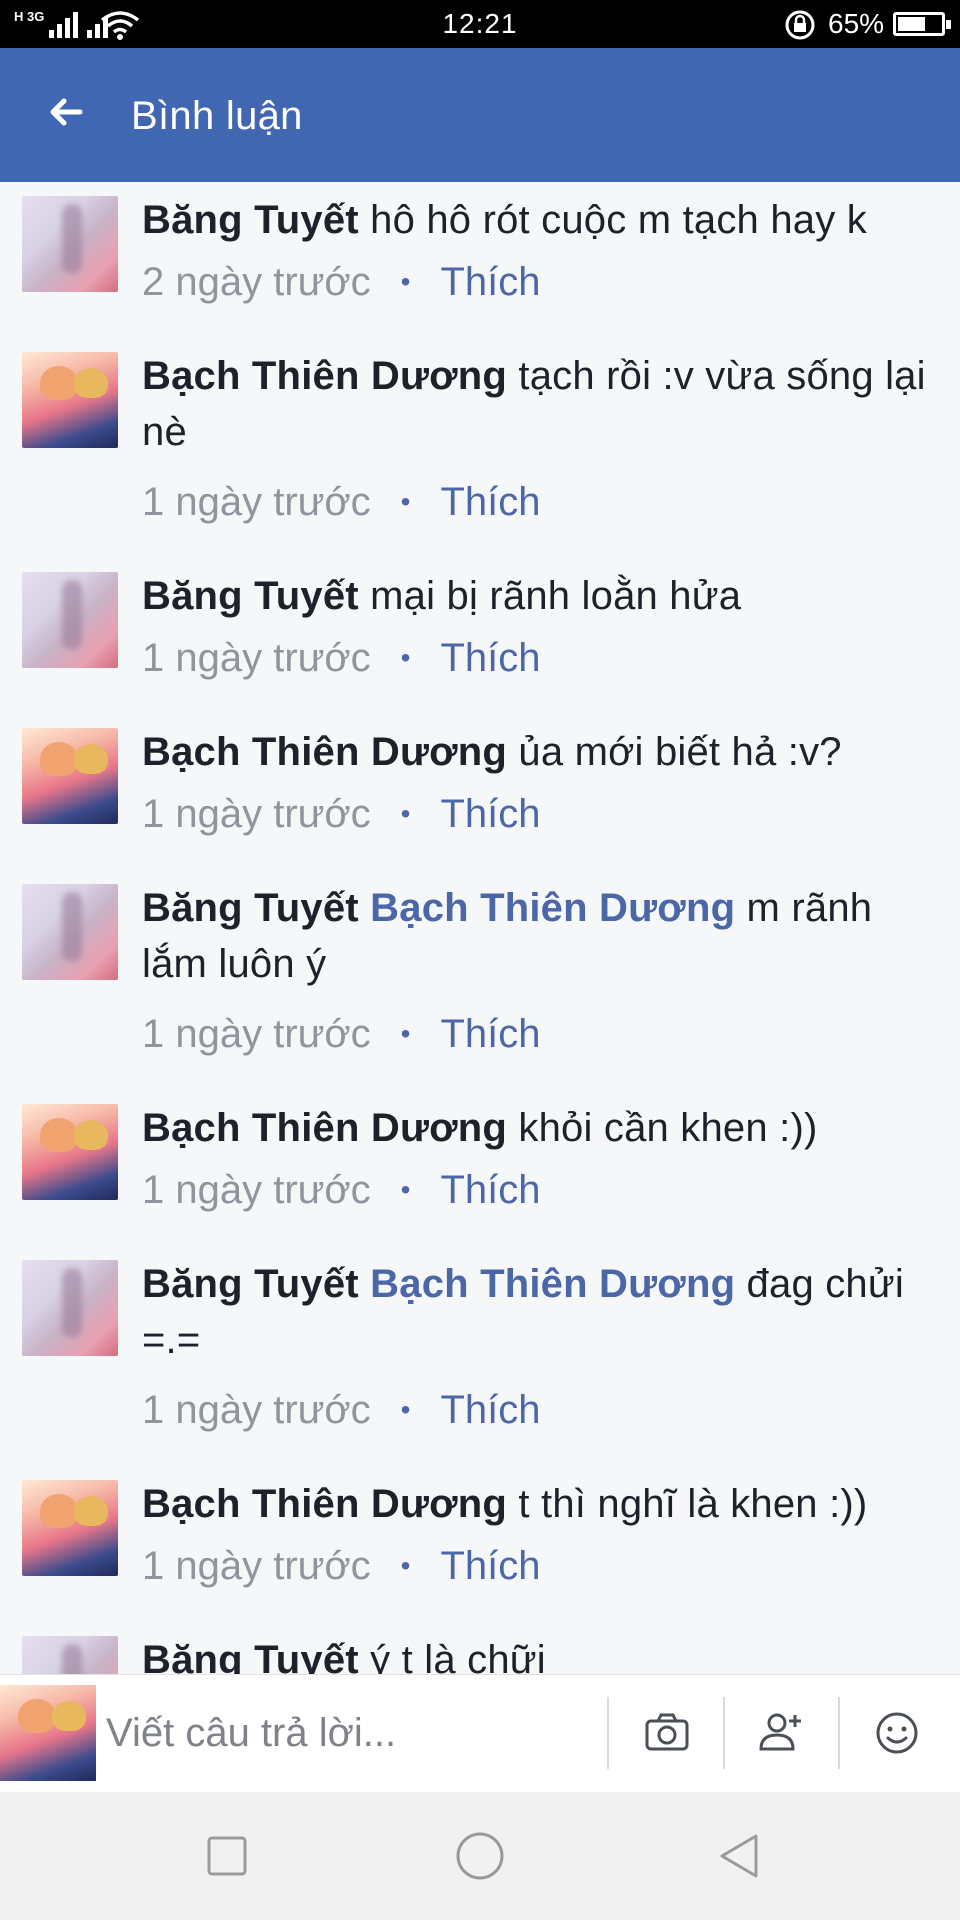  What do you see at coordinates (693, 1504) in the screenshot?
I see `comment-message: t thì nghĩ là khen :))` at bounding box center [693, 1504].